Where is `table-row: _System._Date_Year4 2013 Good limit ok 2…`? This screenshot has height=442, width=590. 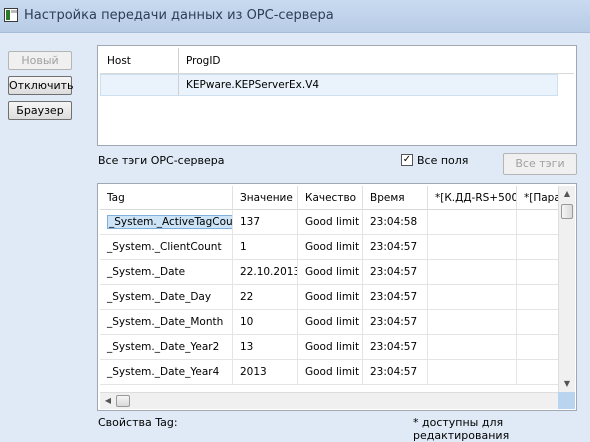 table-row: _System._Date_Year4 2013 Good limit ok 2… is located at coordinates (329, 372).